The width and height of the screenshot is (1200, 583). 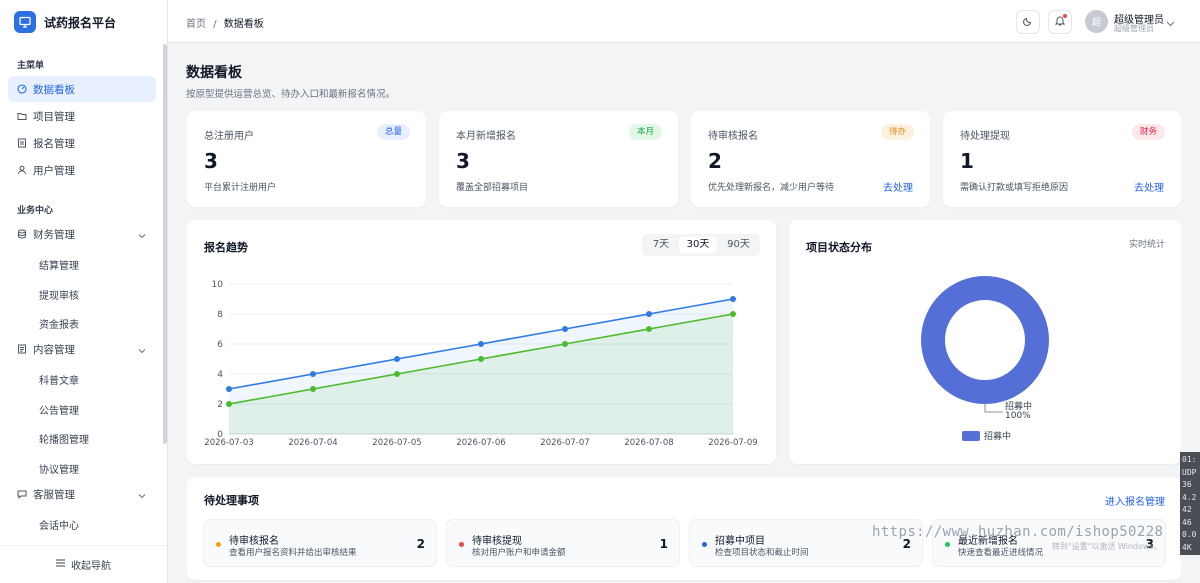 I want to click on sidebar-scrollbar, so click(x=165, y=244).